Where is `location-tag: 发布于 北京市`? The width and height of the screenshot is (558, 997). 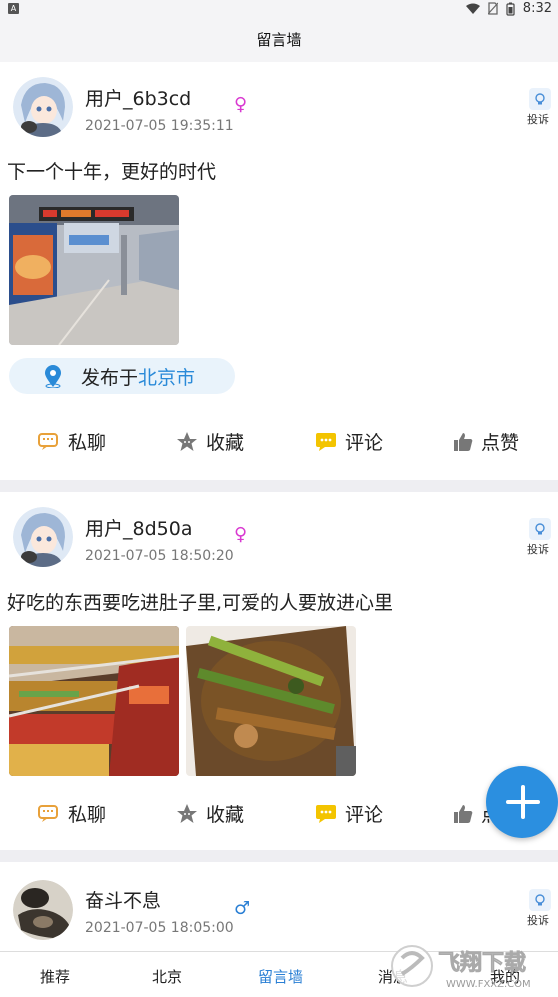
location-tag: 发布于 北京市 is located at coordinates (122, 376).